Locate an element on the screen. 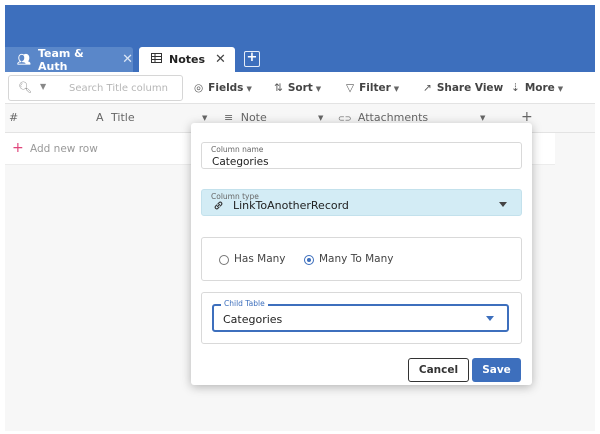 The image size is (600, 434). tab-label: Team & Auth is located at coordinates (60, 59).